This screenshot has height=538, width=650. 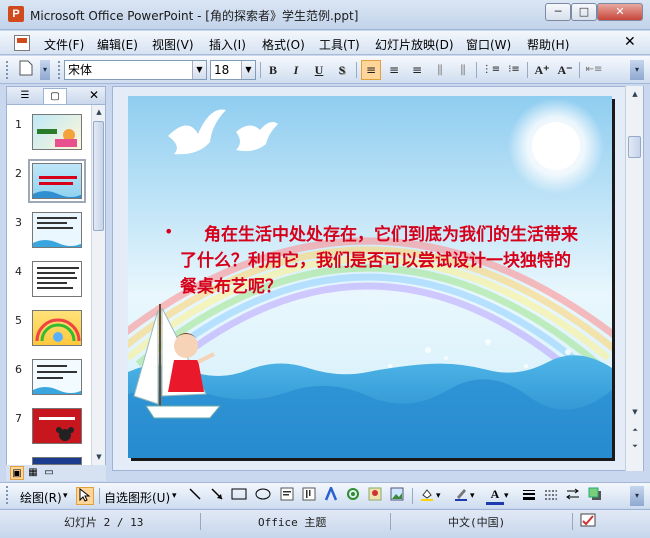 I want to click on rectangle-tool-icon, so click(x=239, y=496).